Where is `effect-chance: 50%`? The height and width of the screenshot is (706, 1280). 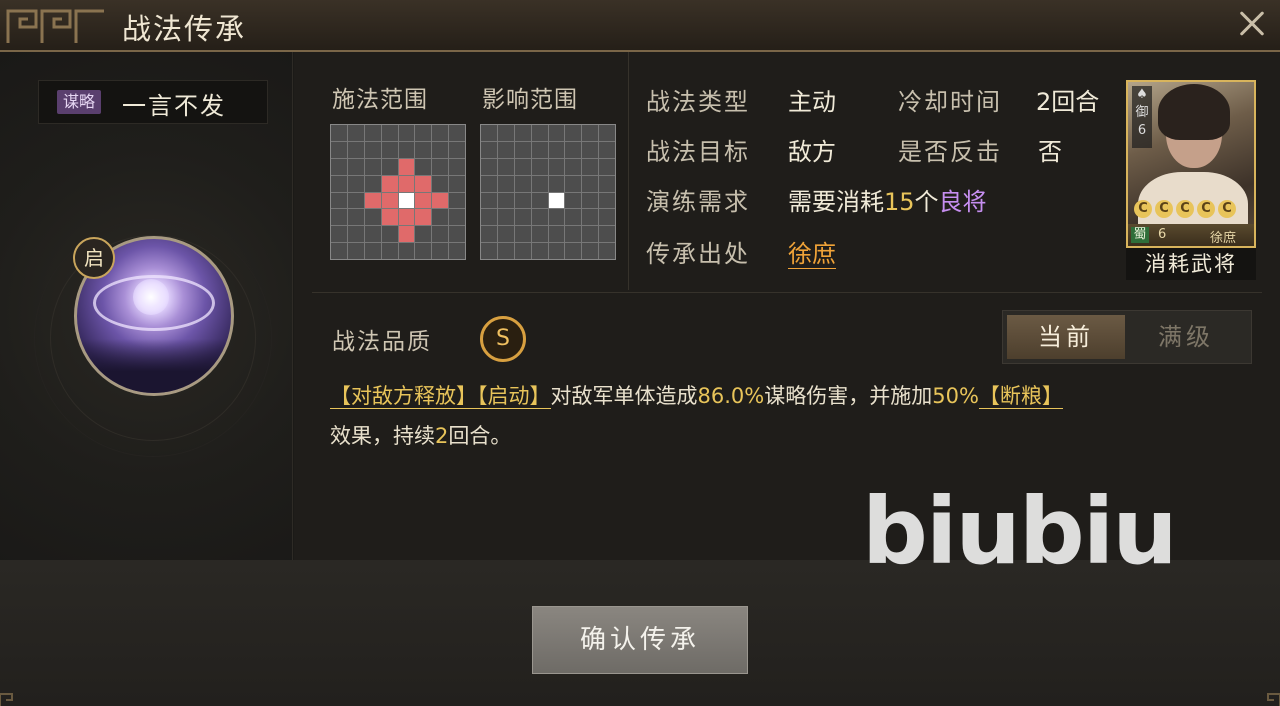
effect-chance: 50% is located at coordinates (955, 396).